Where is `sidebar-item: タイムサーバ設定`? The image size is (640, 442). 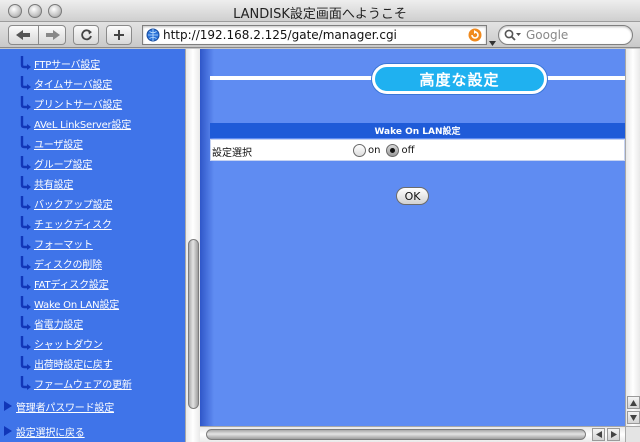
sidebar-item: タイムサーバ設定 is located at coordinates (64, 83).